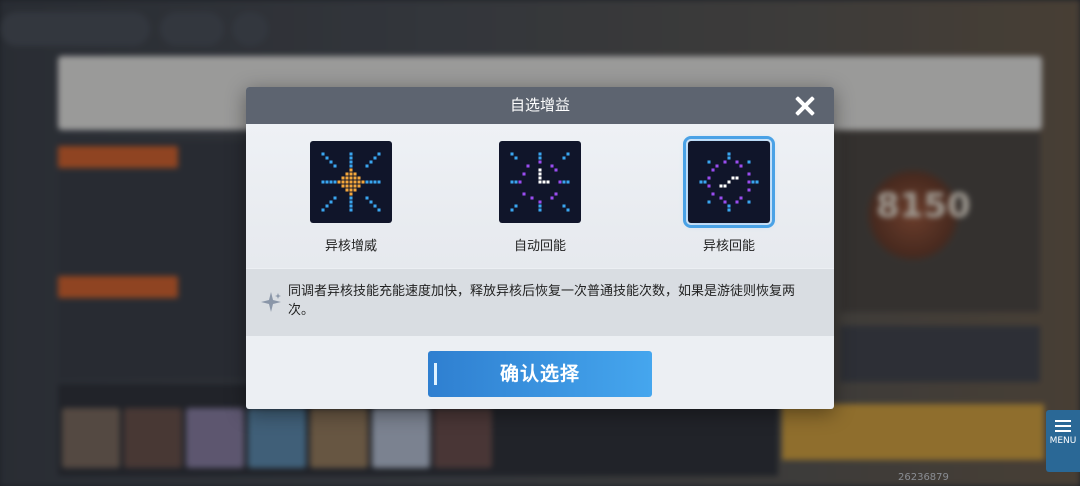  I want to click on gold-gear-snowflake-icon, so click(351, 182).